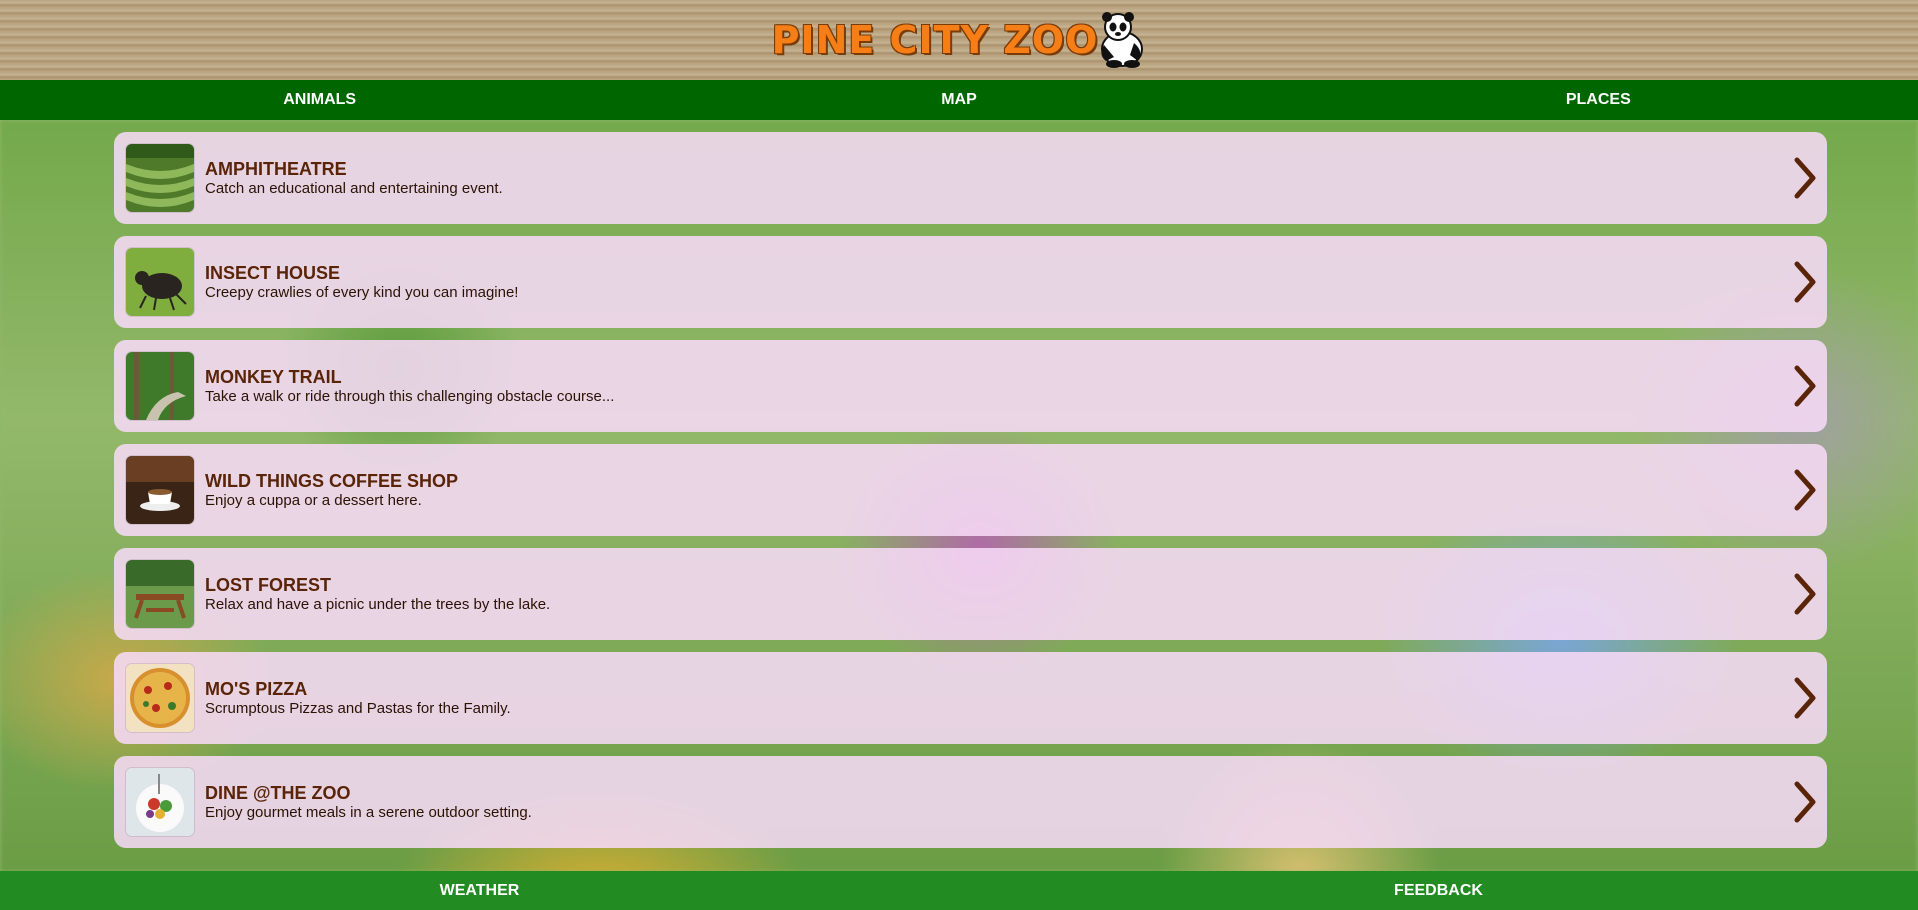 The image size is (1918, 910). Describe the element at coordinates (479, 890) in the screenshot. I see `nav-weather: WEATHER` at that location.